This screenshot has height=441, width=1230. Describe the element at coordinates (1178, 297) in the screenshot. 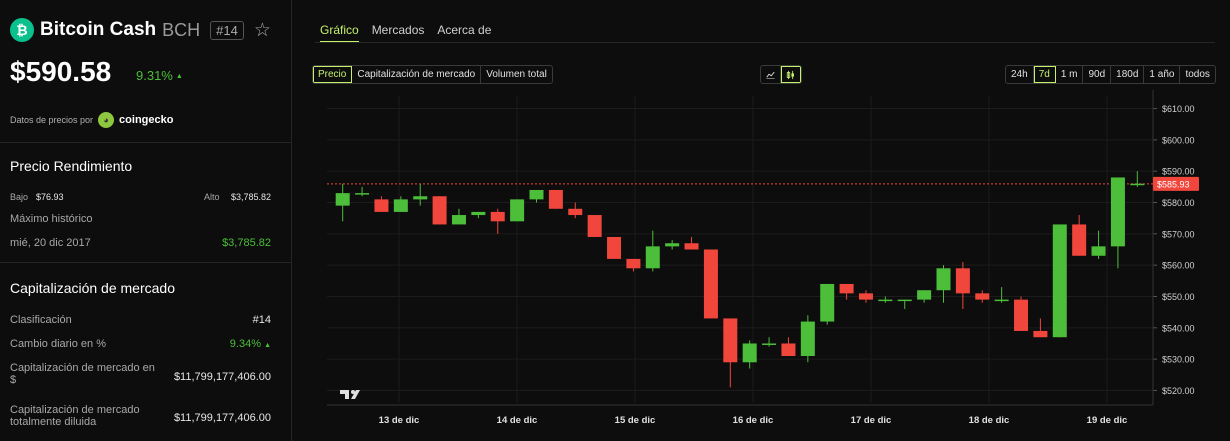

I see `y-tick-label: $550.00` at that location.